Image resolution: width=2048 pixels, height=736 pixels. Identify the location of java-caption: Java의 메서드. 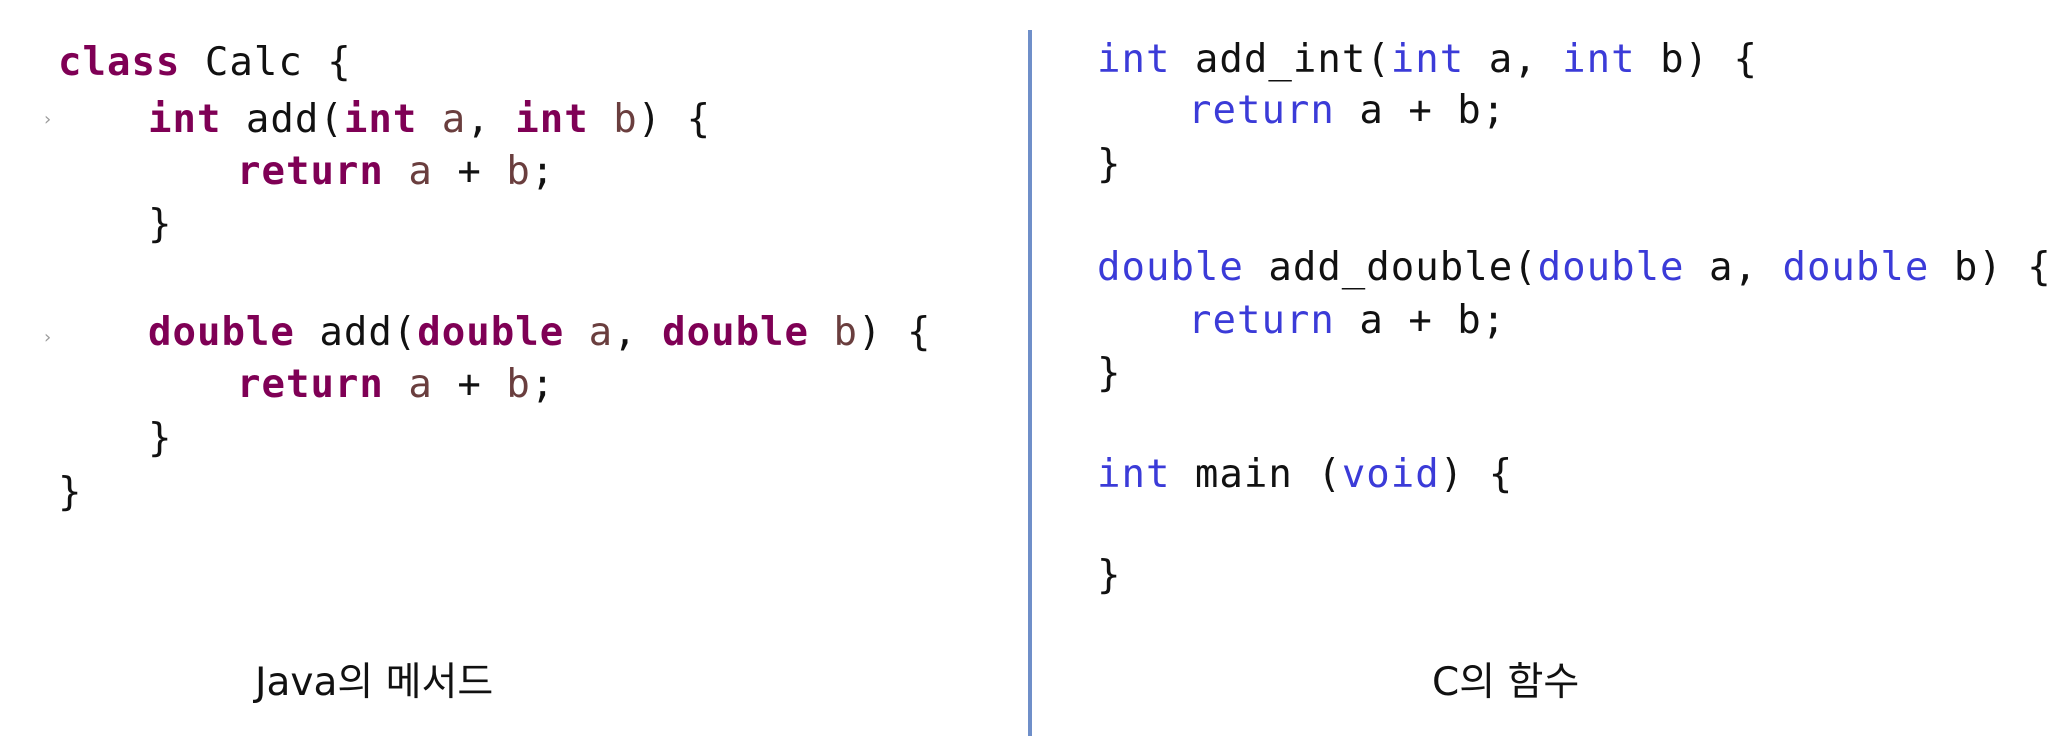
(374, 682).